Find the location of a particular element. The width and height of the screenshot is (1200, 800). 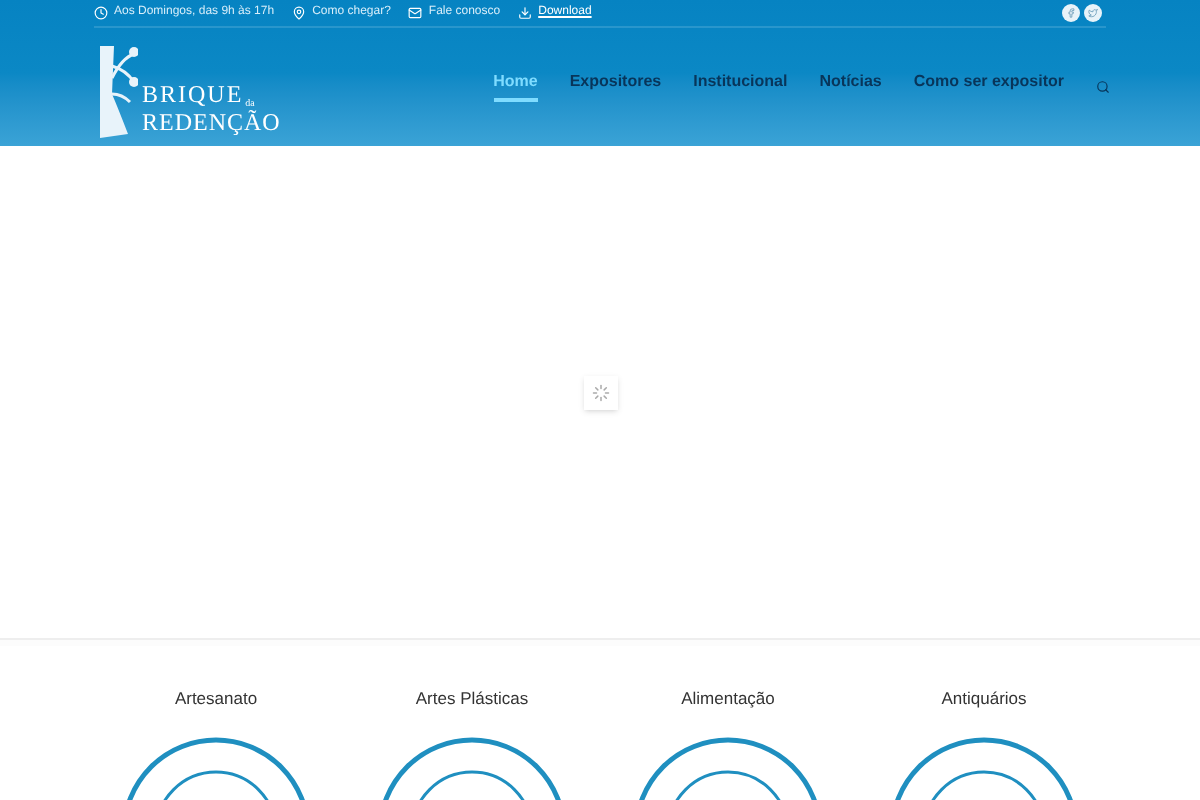

category-title: Alimentação is located at coordinates (728, 699).